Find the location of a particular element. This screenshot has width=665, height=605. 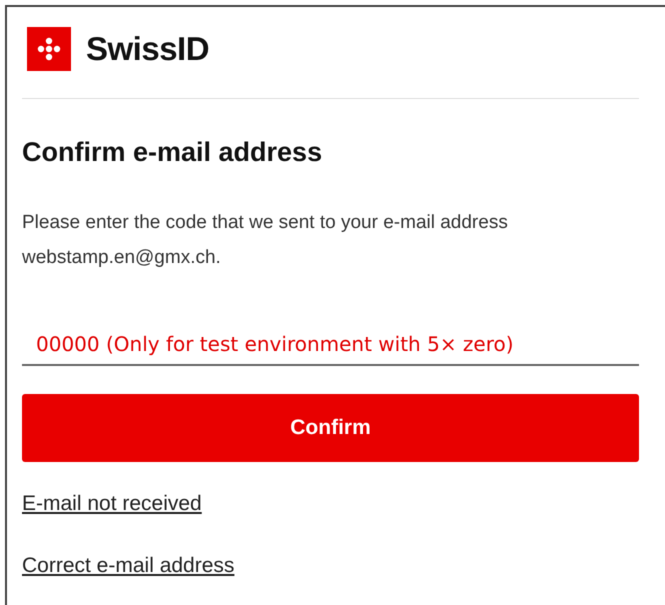

instruction-text: Please enter the code that we sent to your e-mail address webstamp.en@gmx.ch. is located at coordinates (265, 240).